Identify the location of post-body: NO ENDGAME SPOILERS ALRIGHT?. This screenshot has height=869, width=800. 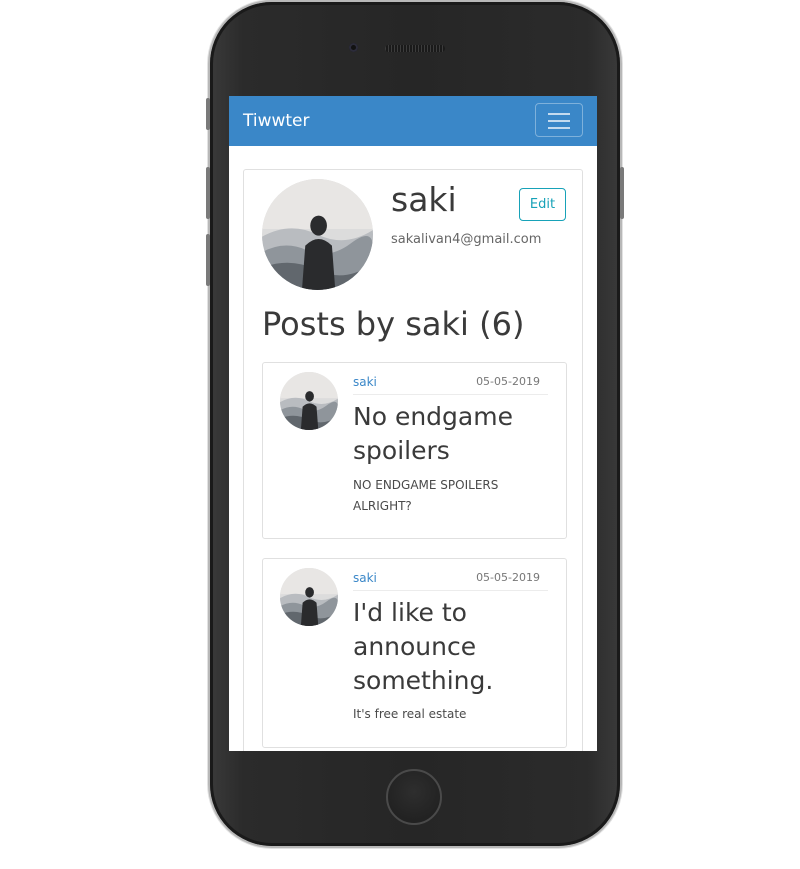
(426, 495).